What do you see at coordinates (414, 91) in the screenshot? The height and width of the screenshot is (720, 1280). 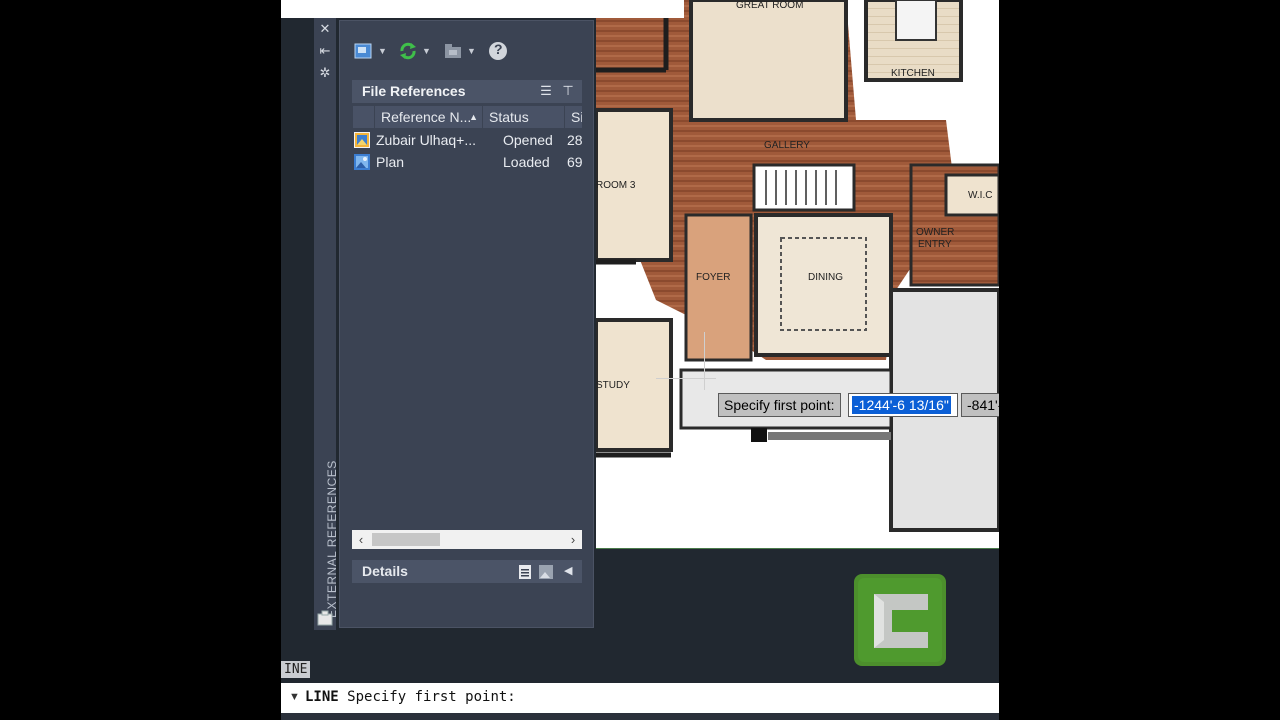 I see `file-references-title: File References` at bounding box center [414, 91].